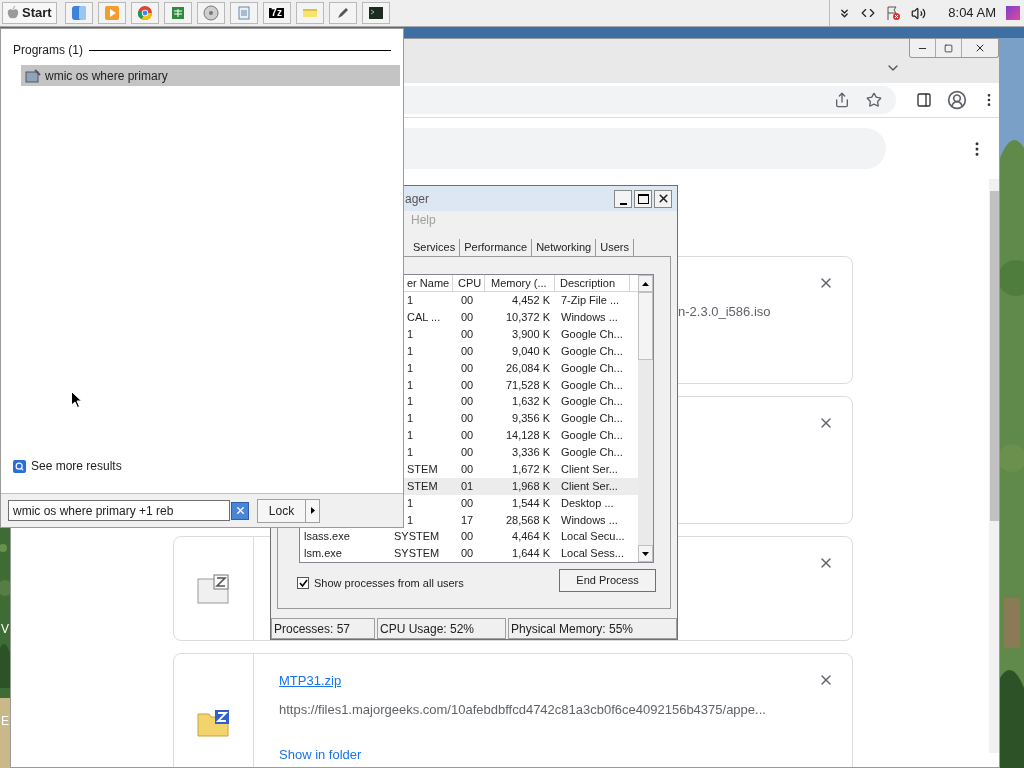 Image resolution: width=1024 pixels, height=768 pixels. What do you see at coordinates (893, 13) in the screenshot?
I see `flag-error-icon` at bounding box center [893, 13].